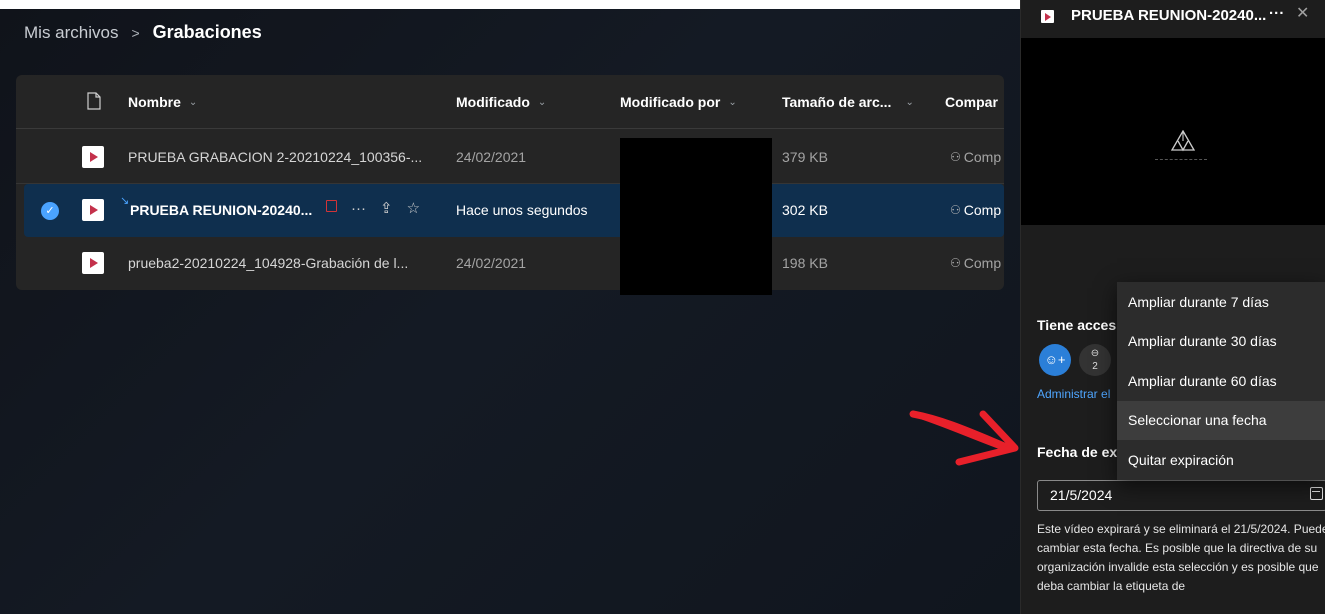 The height and width of the screenshot is (614, 1325). What do you see at coordinates (154, 102) in the screenshot?
I see `column-name-label: Nombre` at bounding box center [154, 102].